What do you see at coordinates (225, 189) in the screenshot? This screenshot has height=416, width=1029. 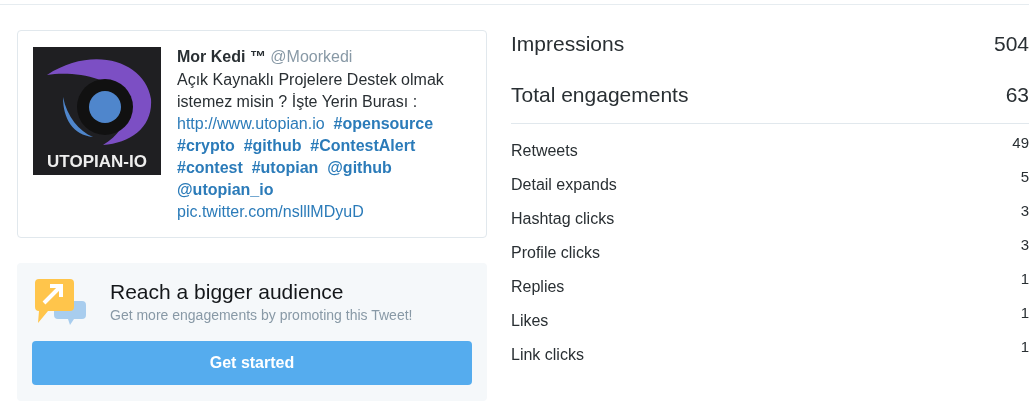 I see `mention-link: @utopian_io` at bounding box center [225, 189].